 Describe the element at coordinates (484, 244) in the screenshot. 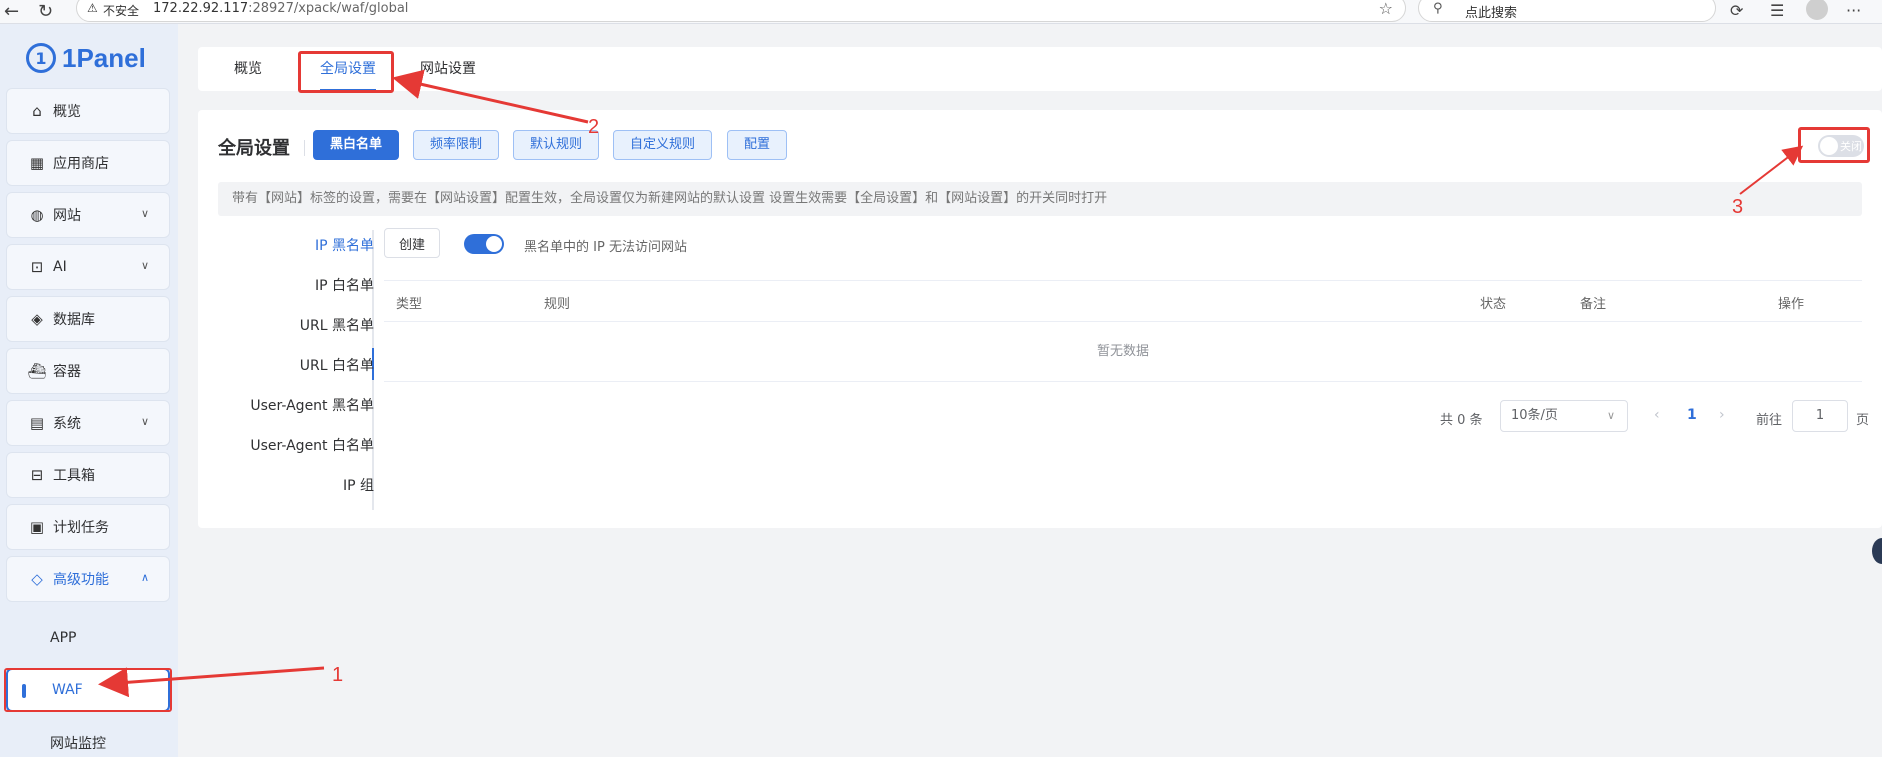

I see `ip-blacklist-toggle` at that location.